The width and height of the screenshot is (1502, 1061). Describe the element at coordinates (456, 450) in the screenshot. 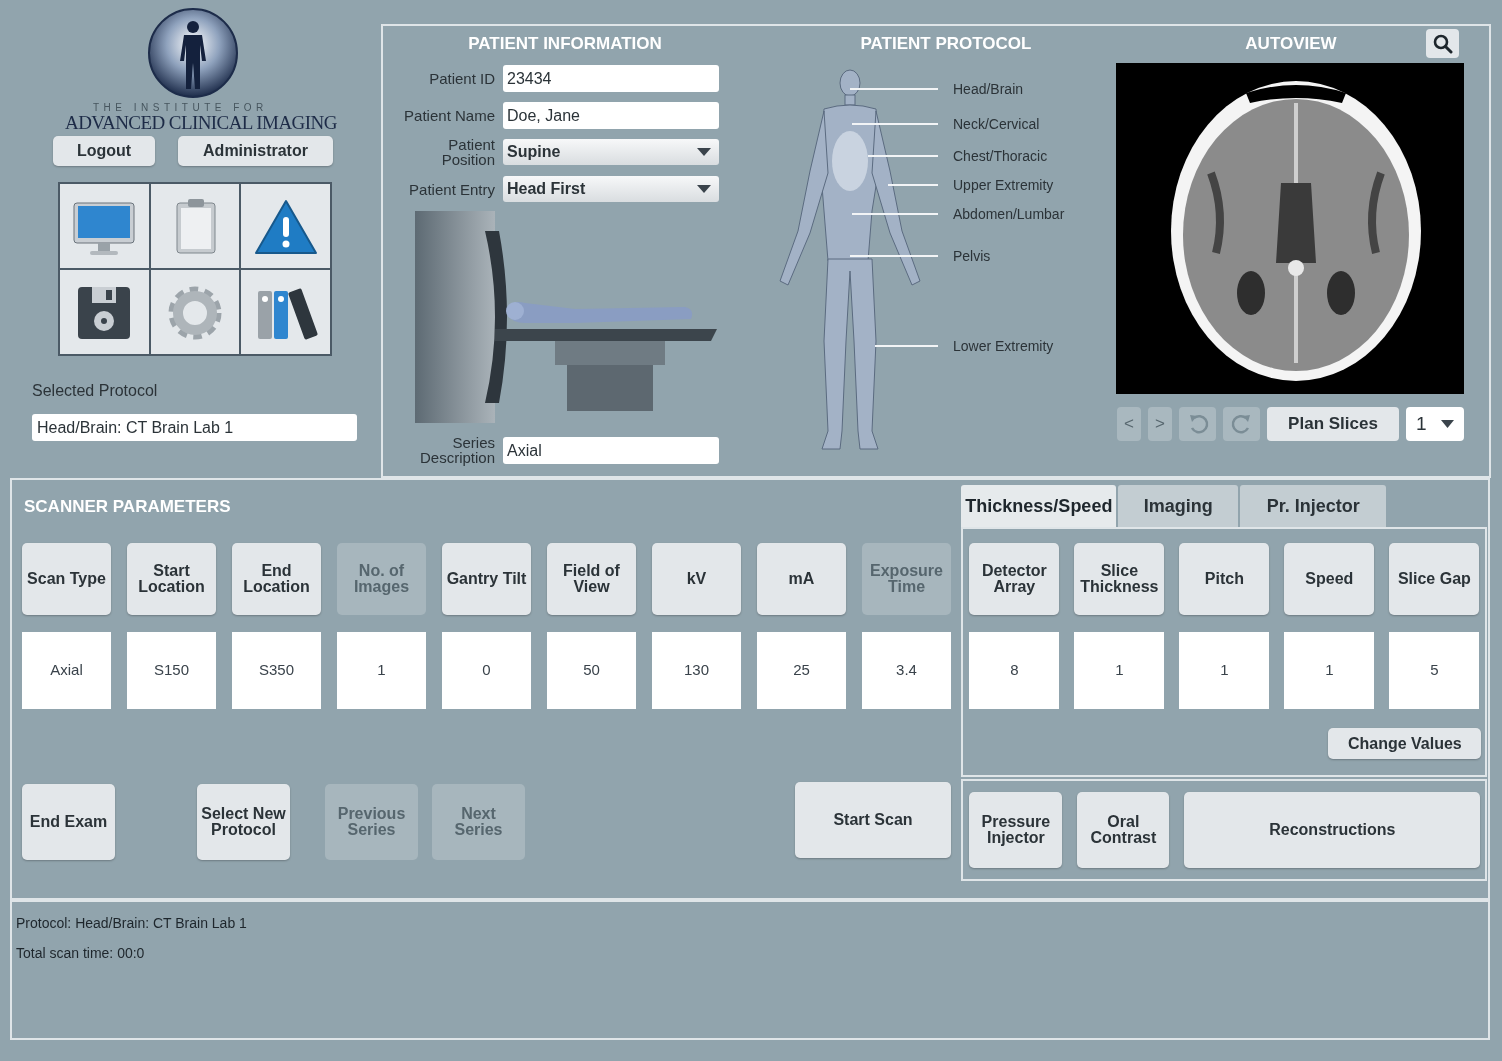

I see `field-label: Series Description` at that location.